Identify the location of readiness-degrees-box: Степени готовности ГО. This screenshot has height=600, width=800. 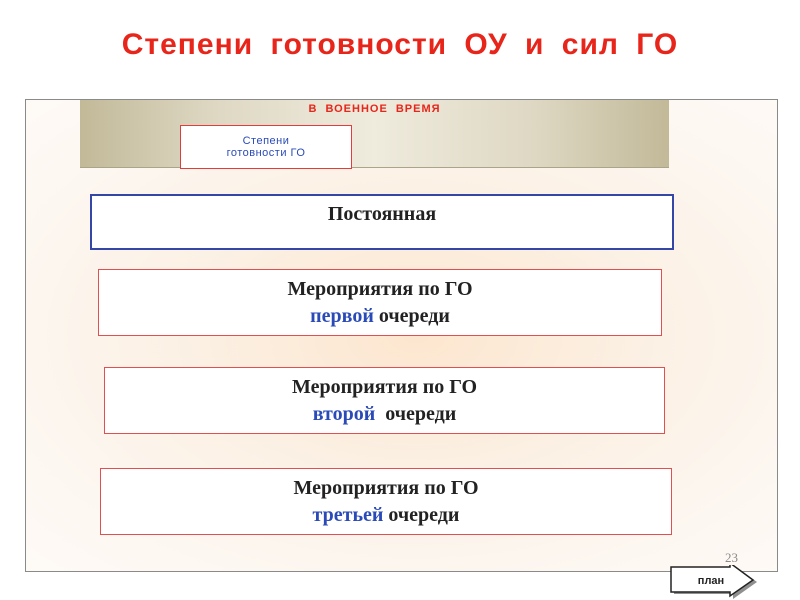
(266, 147).